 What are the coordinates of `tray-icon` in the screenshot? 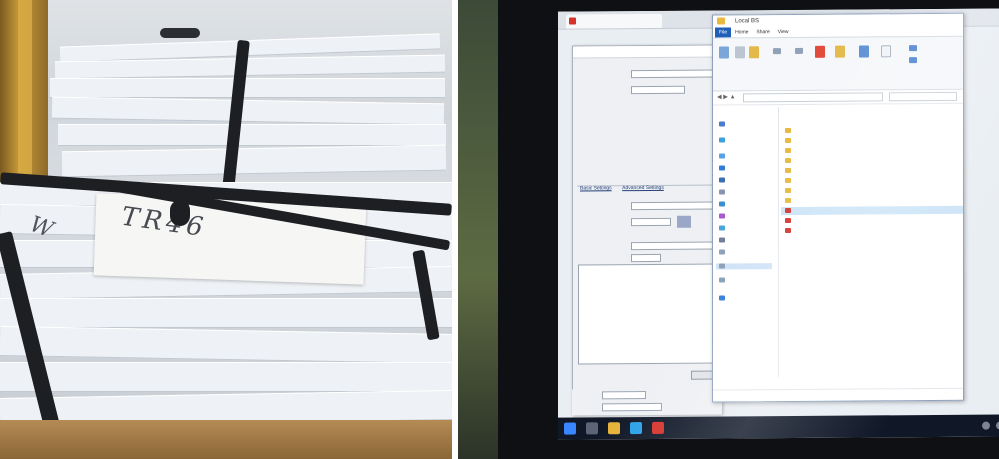 It's located at (986, 425).